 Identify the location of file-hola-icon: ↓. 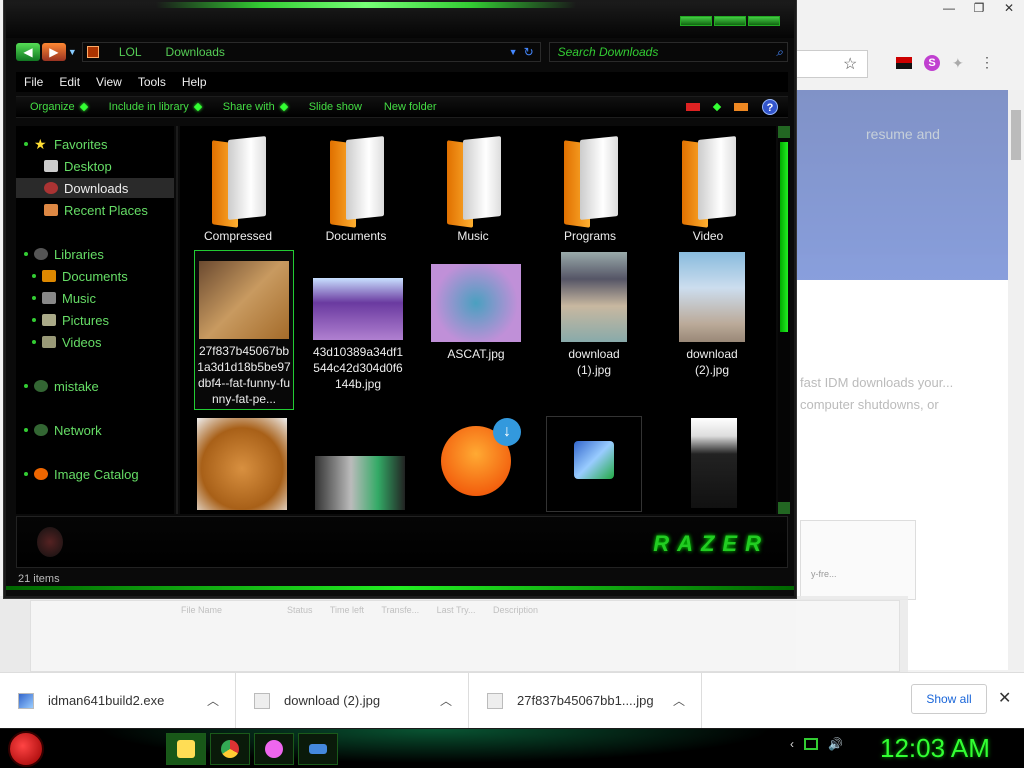
(477, 456).